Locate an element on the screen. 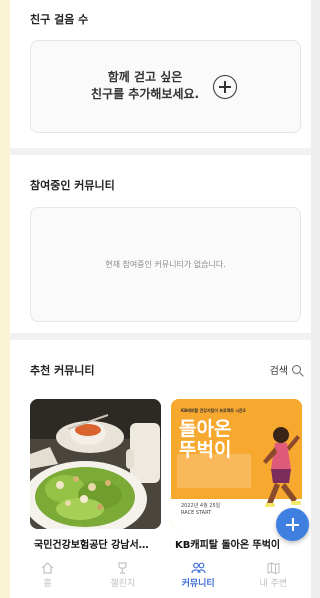 This screenshot has width=320, height=598. tab-home-label: 홈 is located at coordinates (47, 584).